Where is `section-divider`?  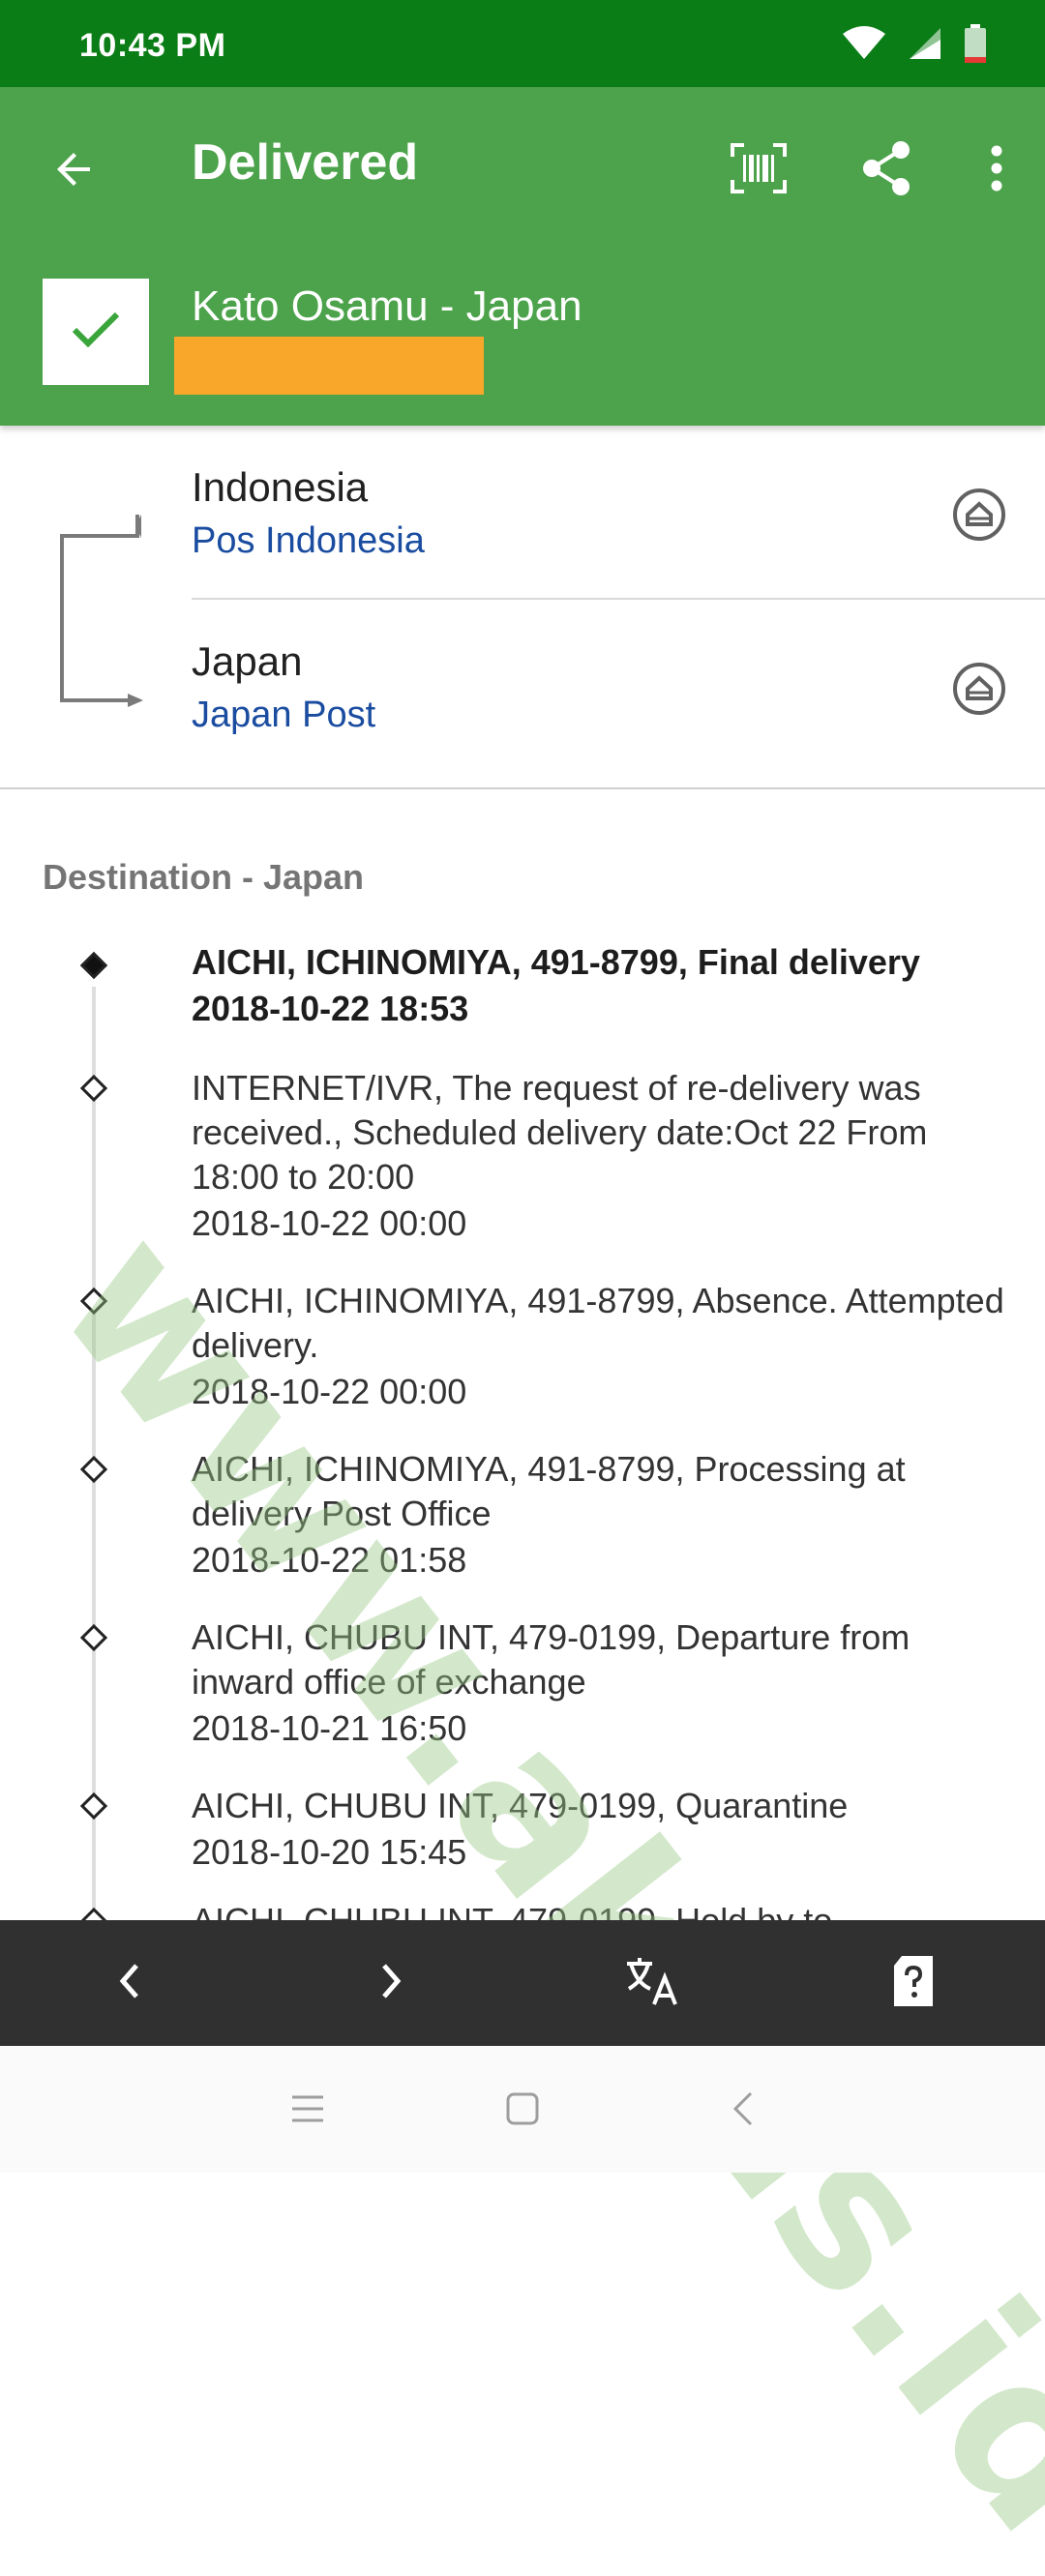
section-divider is located at coordinates (522, 788).